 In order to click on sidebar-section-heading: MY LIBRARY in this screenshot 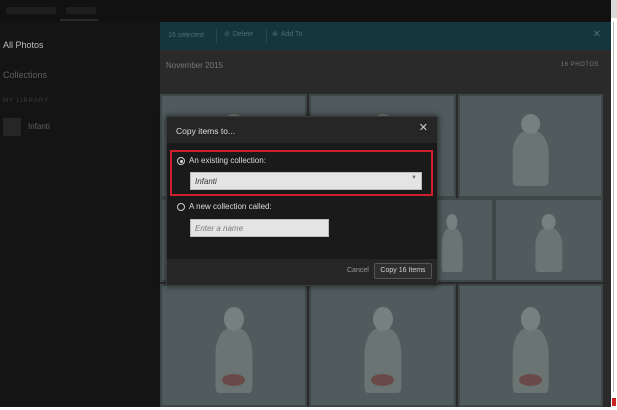, I will do `click(26, 101)`.